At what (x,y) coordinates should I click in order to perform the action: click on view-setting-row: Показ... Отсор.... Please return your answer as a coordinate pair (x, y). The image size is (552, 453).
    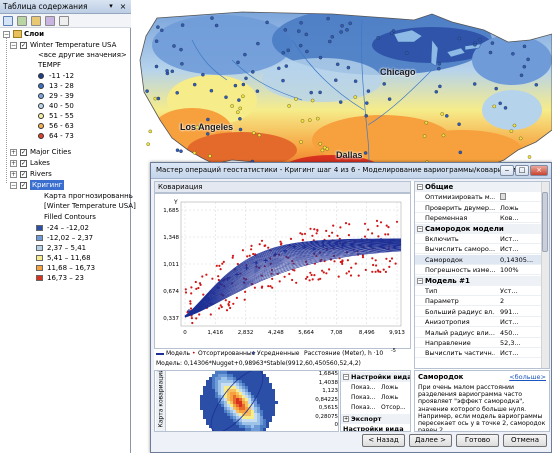
    Looking at the image, I should click on (375, 408).